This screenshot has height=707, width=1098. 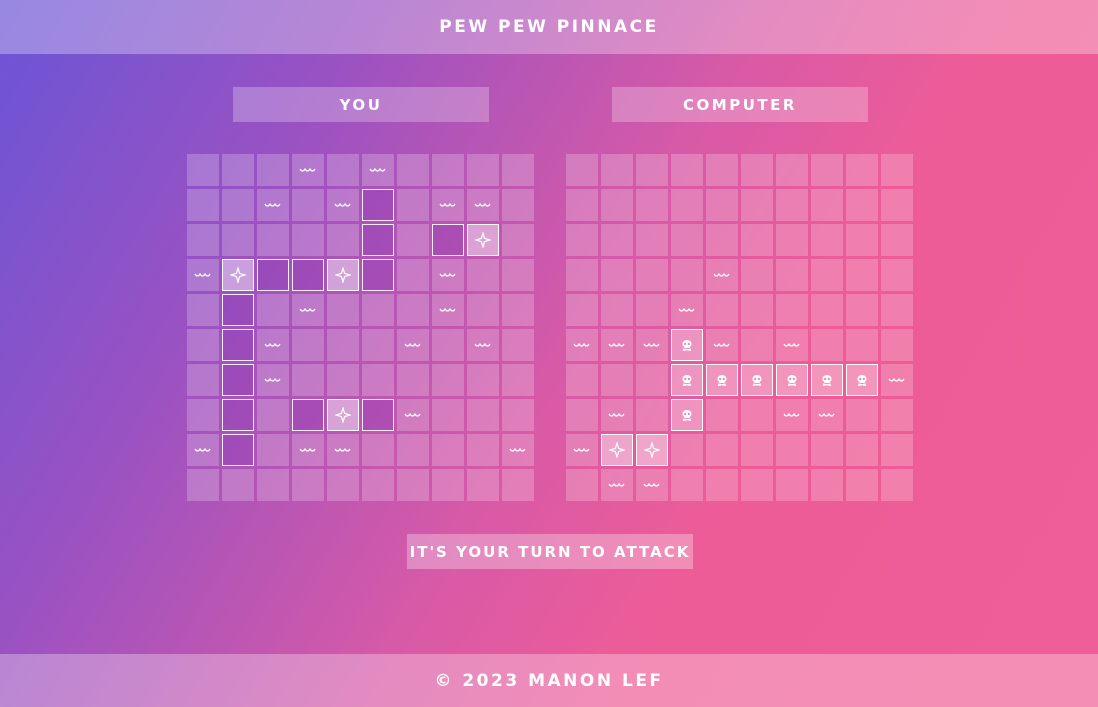 What do you see at coordinates (343, 415) in the screenshot?
I see `player-cell-hit` at bounding box center [343, 415].